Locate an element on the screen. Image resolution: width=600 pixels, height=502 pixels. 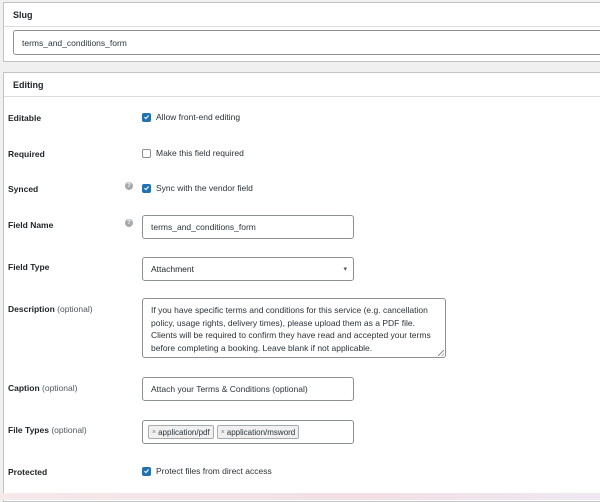
slug-panel: Slug terms_and_conditions_form is located at coordinates (301, 32).